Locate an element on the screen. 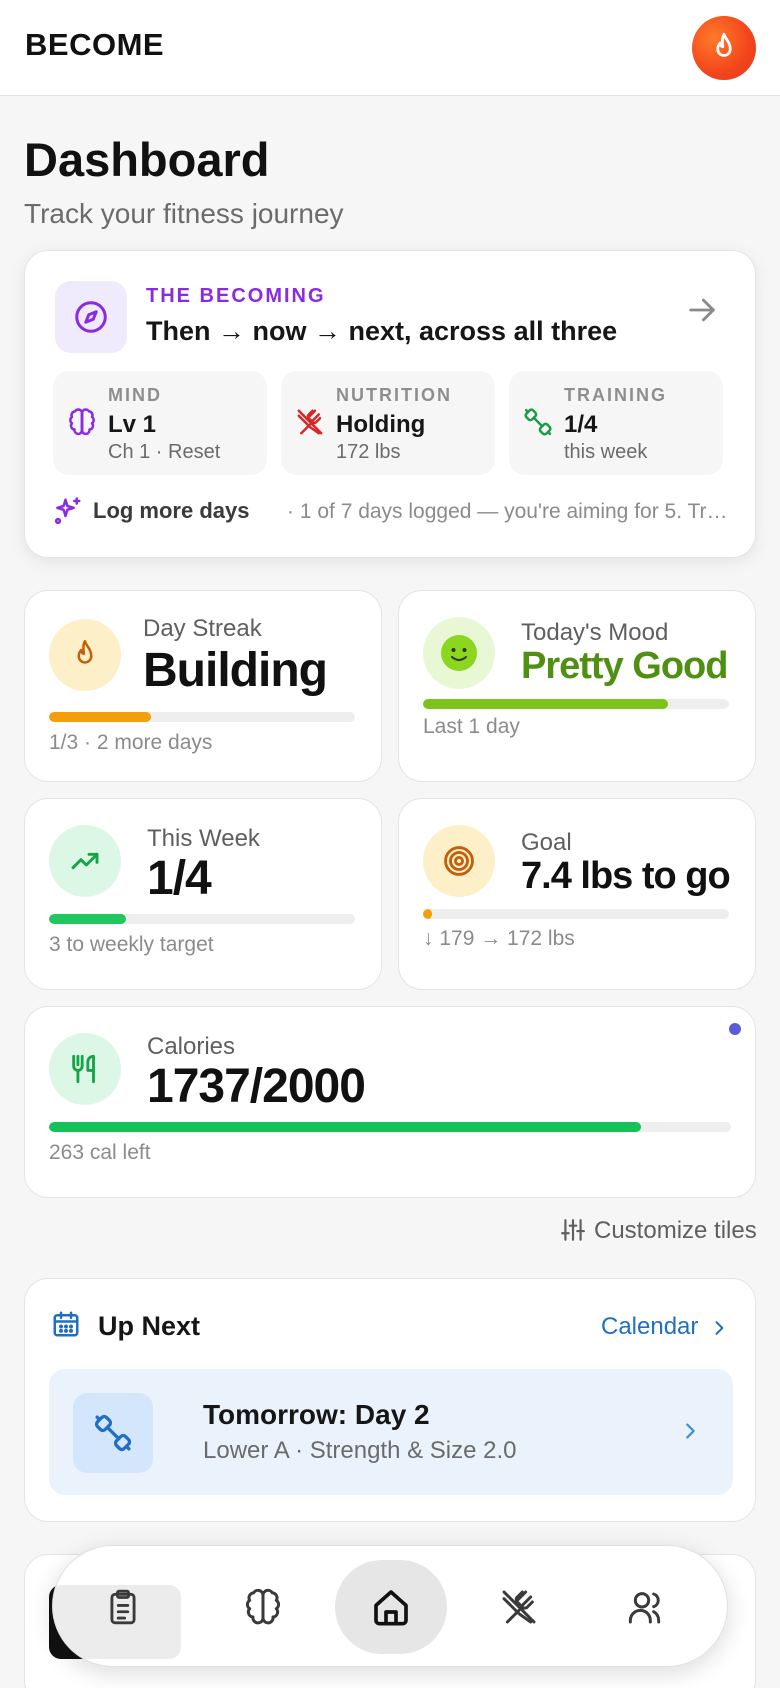  pillar-sub: 172 lbs is located at coordinates (368, 452).